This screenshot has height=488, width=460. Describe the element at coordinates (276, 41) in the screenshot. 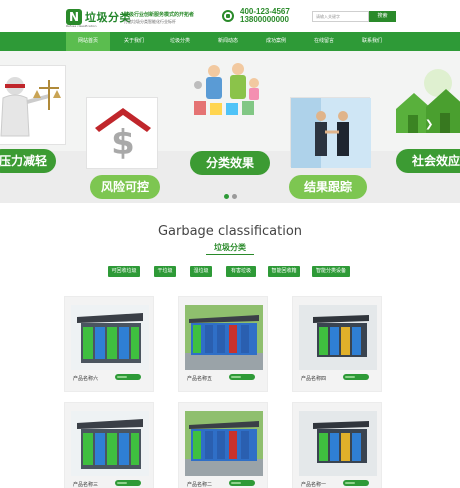

I see `nav-item-cases: 成功案例` at that location.